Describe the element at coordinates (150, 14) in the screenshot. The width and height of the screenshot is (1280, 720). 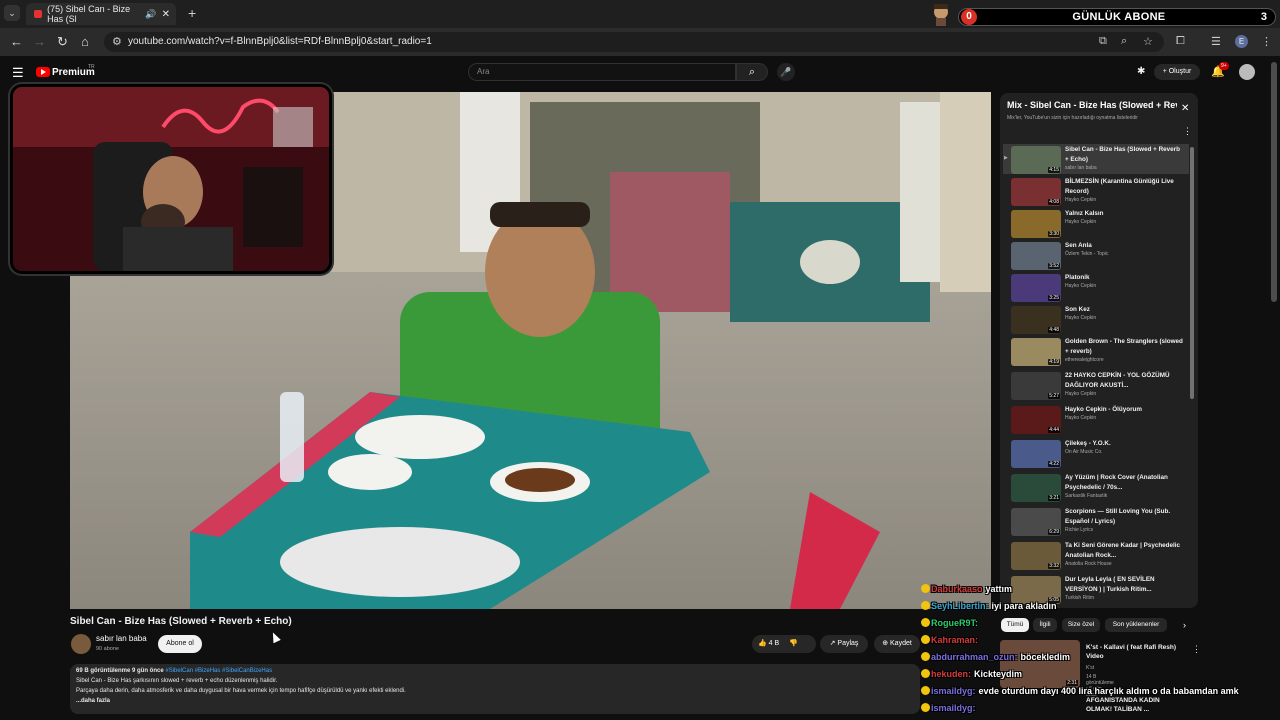
I see `audio-playing-icon: 🔊` at that location.